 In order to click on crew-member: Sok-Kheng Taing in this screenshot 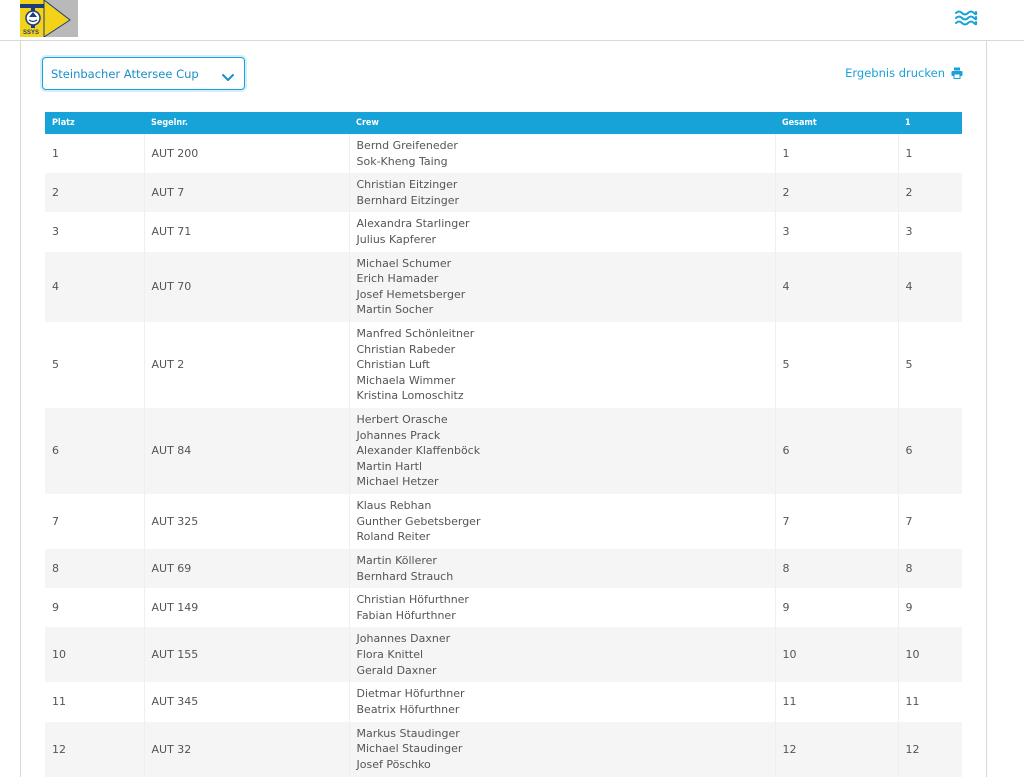, I will do `click(402, 161)`.